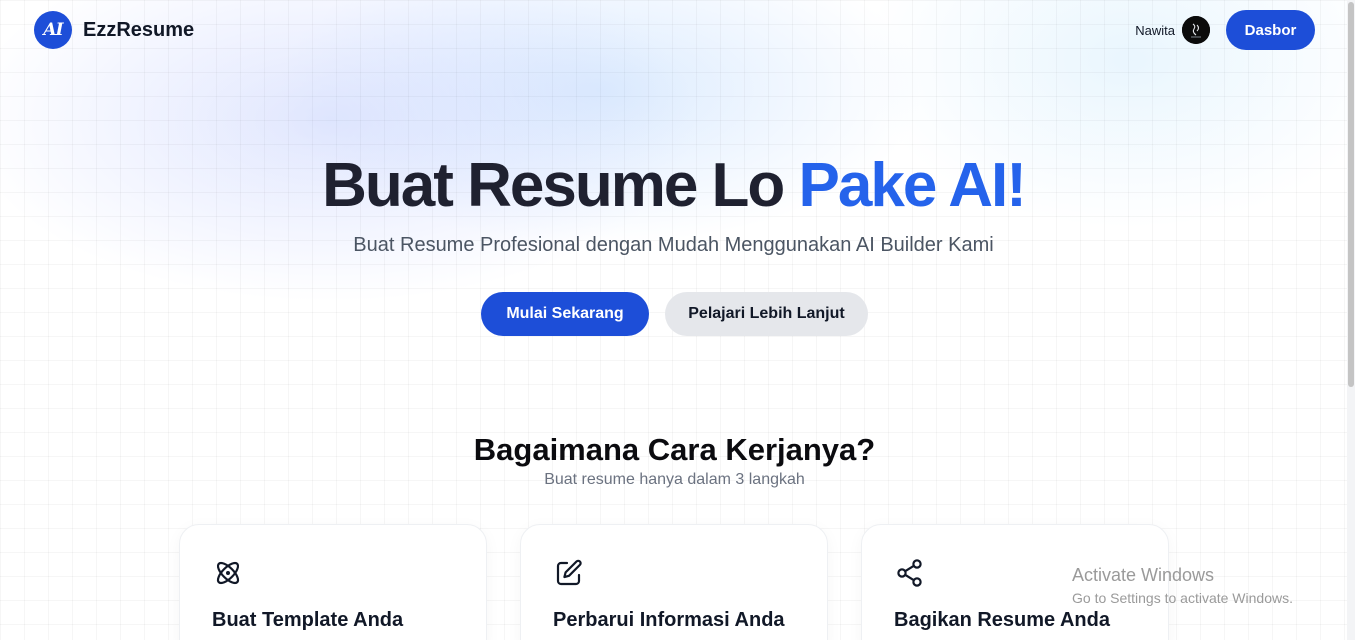 Image resolution: width=1355 pixels, height=640 pixels. What do you see at coordinates (669, 620) in the screenshot?
I see `step-title: Perbarui Informasi Anda` at bounding box center [669, 620].